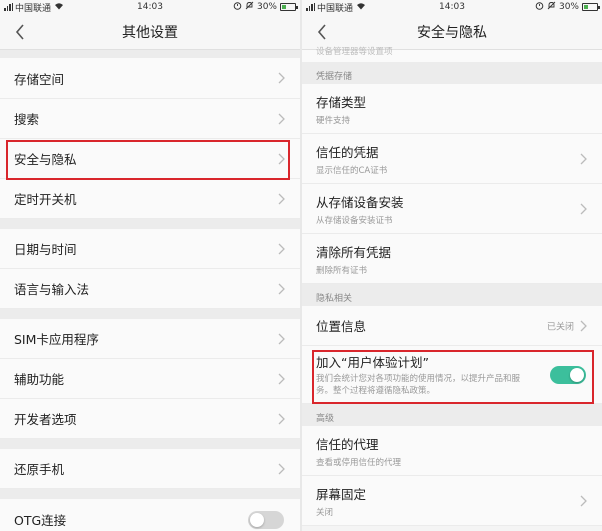 This screenshot has width=602, height=531. Describe the element at coordinates (45, 159) in the screenshot. I see `item-label: 安全与隐私` at that location.